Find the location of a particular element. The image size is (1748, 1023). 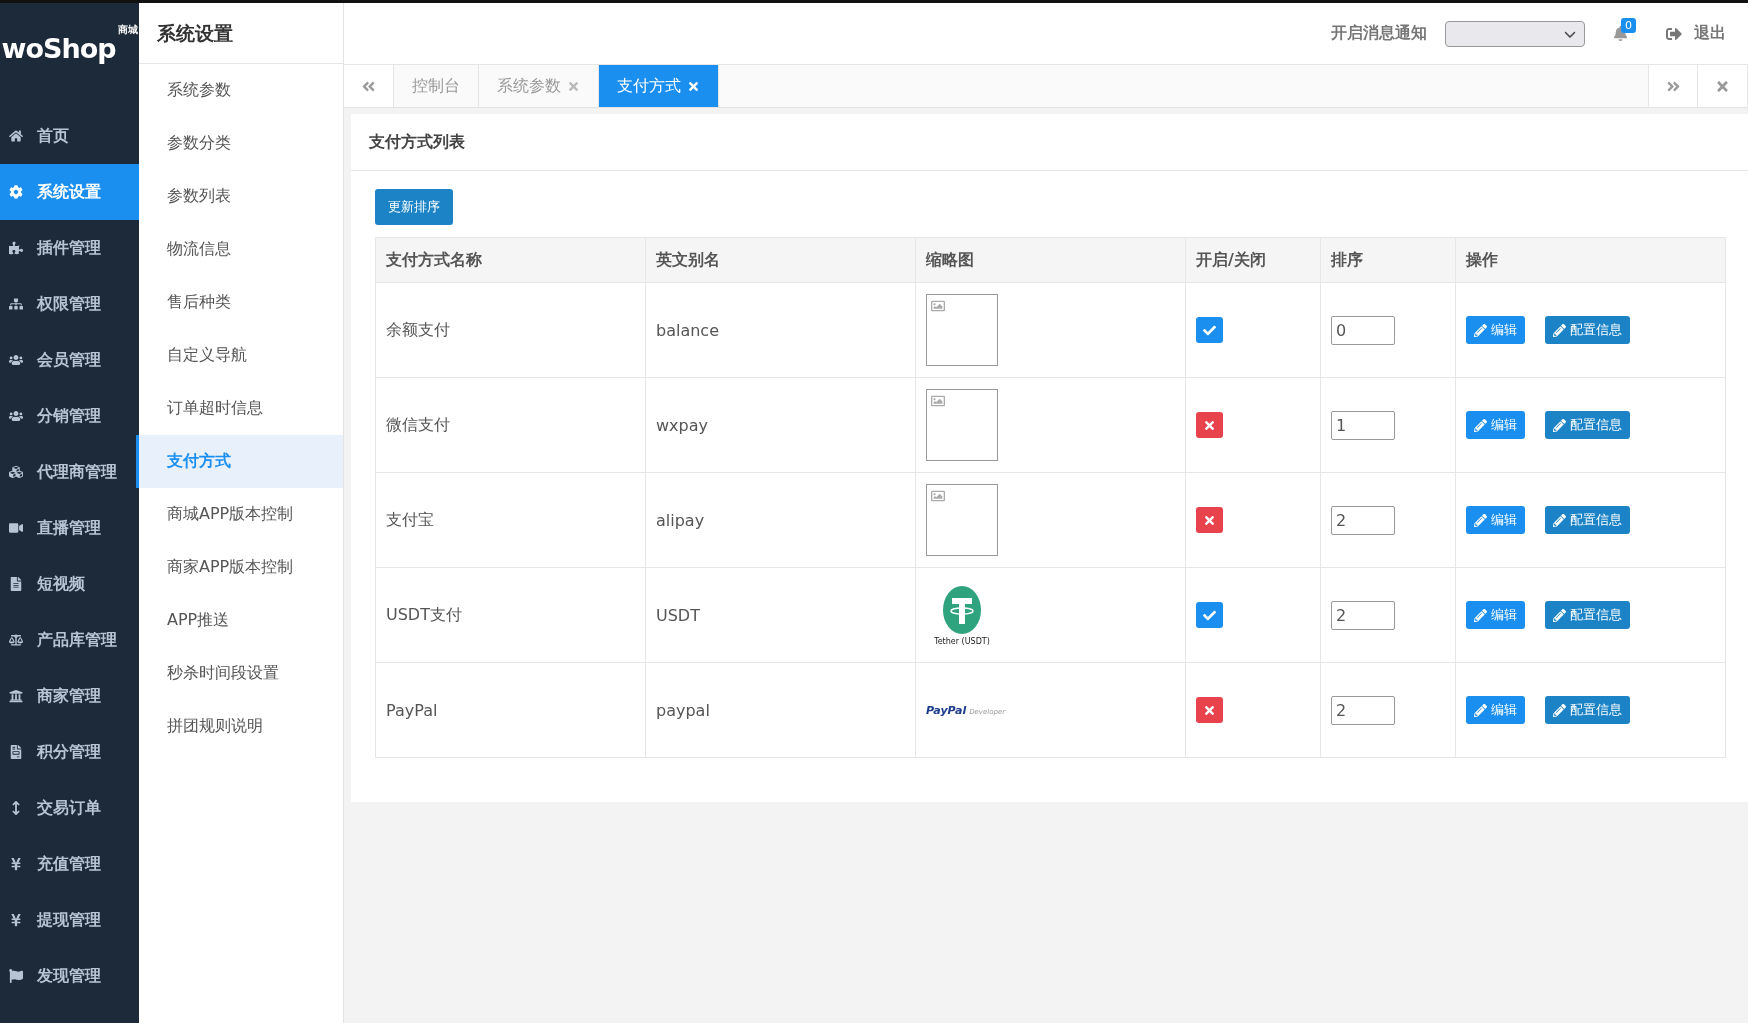

nav-item: 会员管理 is located at coordinates (69, 360).